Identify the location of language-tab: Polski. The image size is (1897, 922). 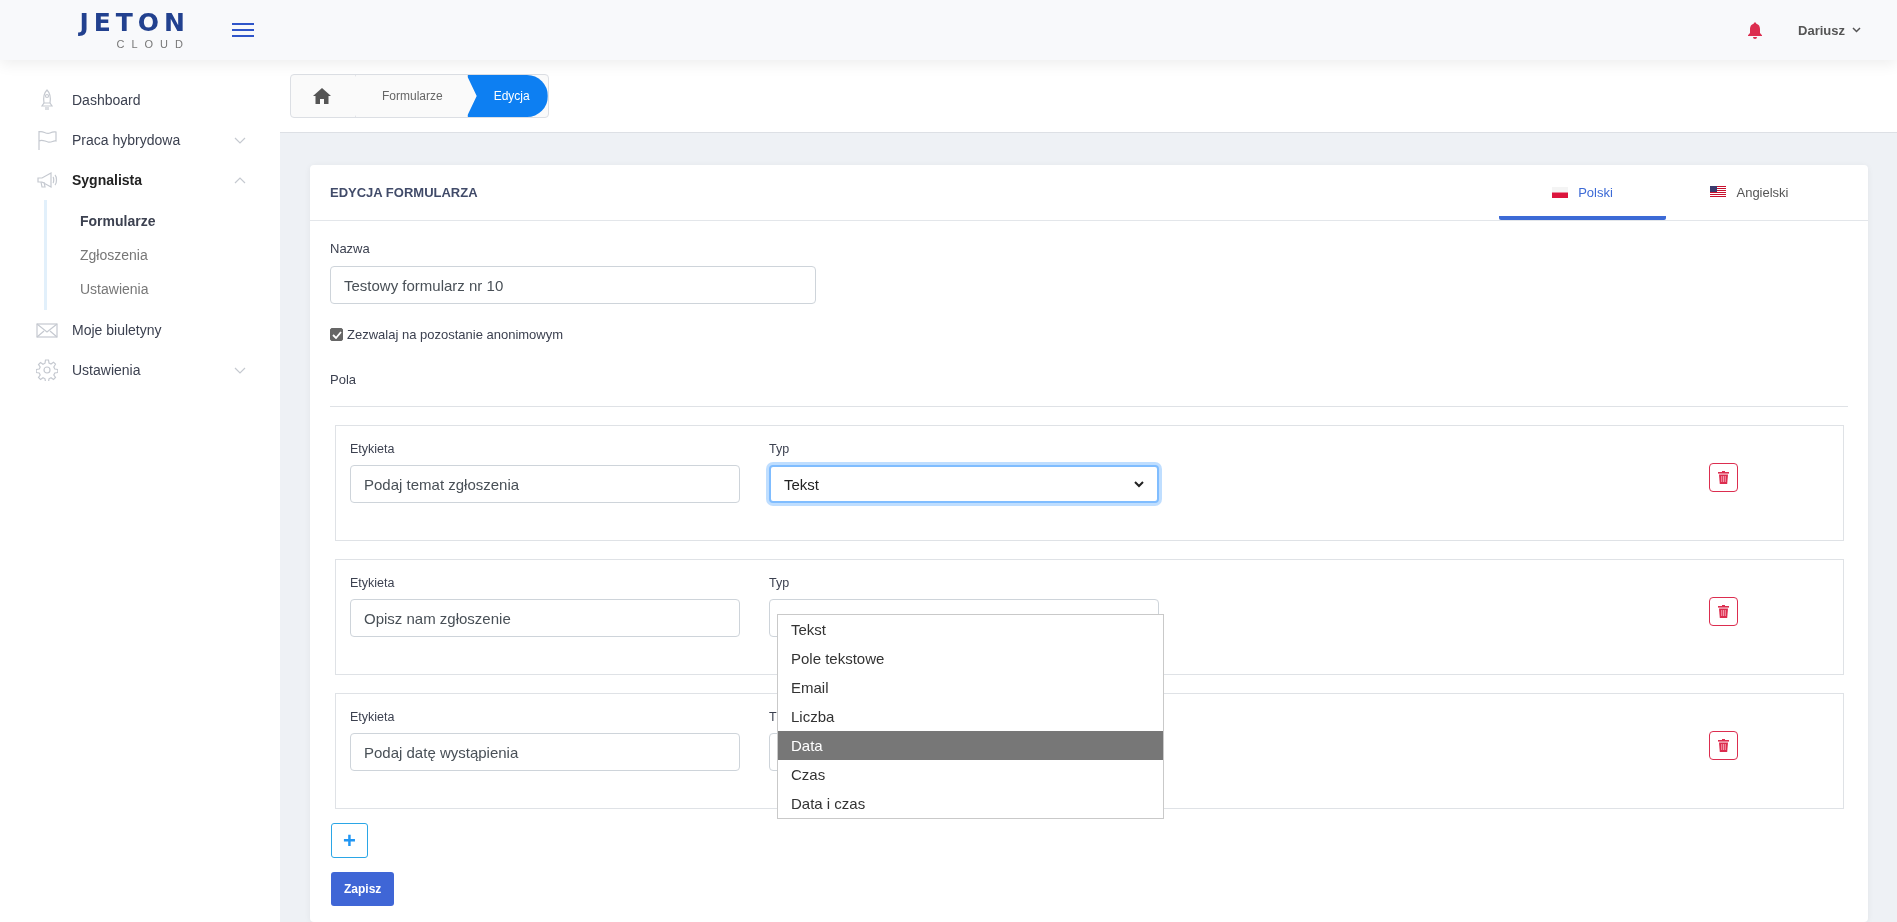
(1582, 192).